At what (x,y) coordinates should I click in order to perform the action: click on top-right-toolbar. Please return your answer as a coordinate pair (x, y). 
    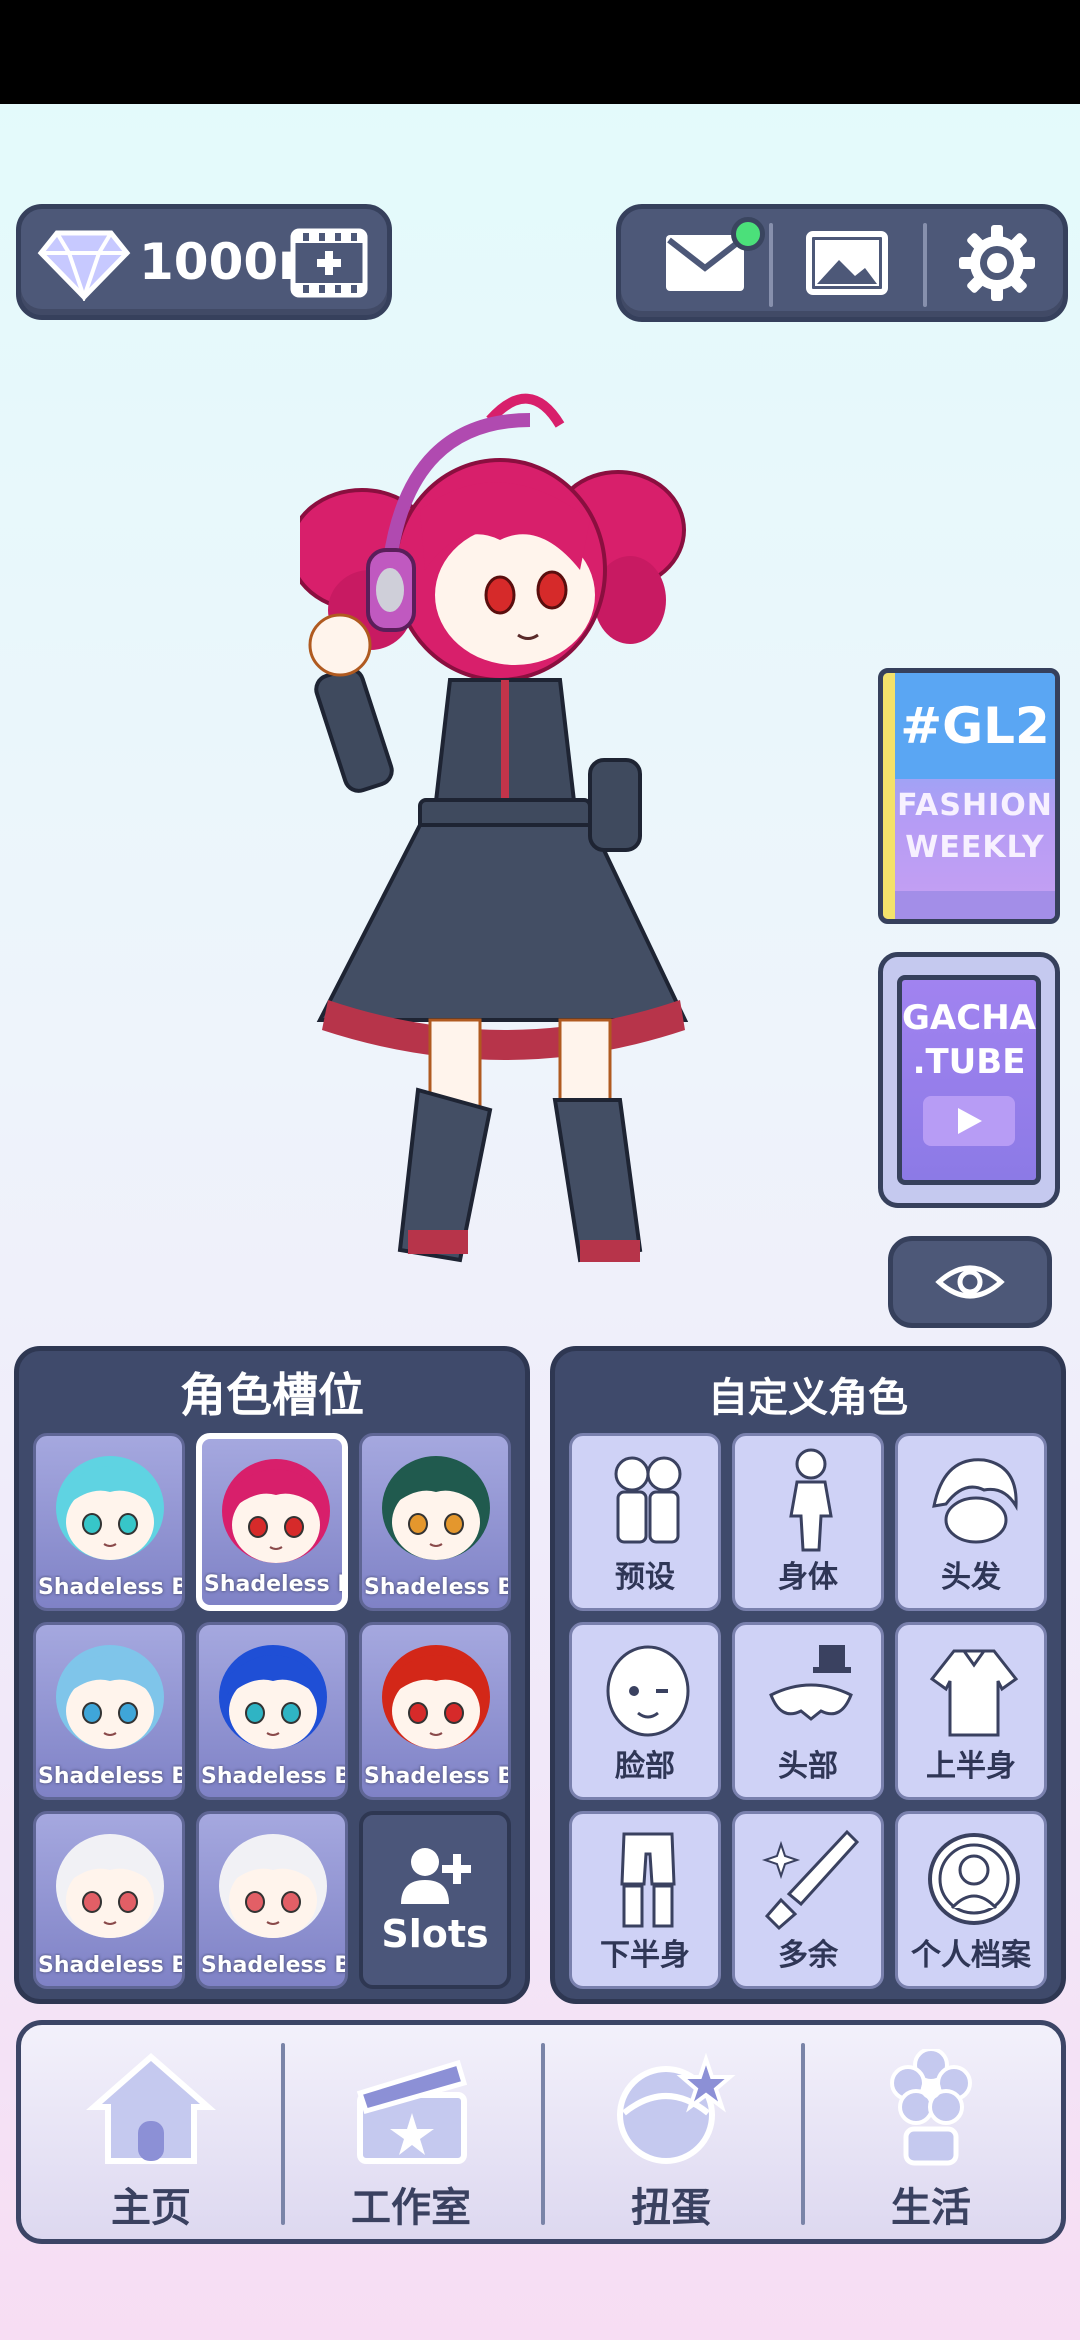
    Looking at the image, I should click on (842, 263).